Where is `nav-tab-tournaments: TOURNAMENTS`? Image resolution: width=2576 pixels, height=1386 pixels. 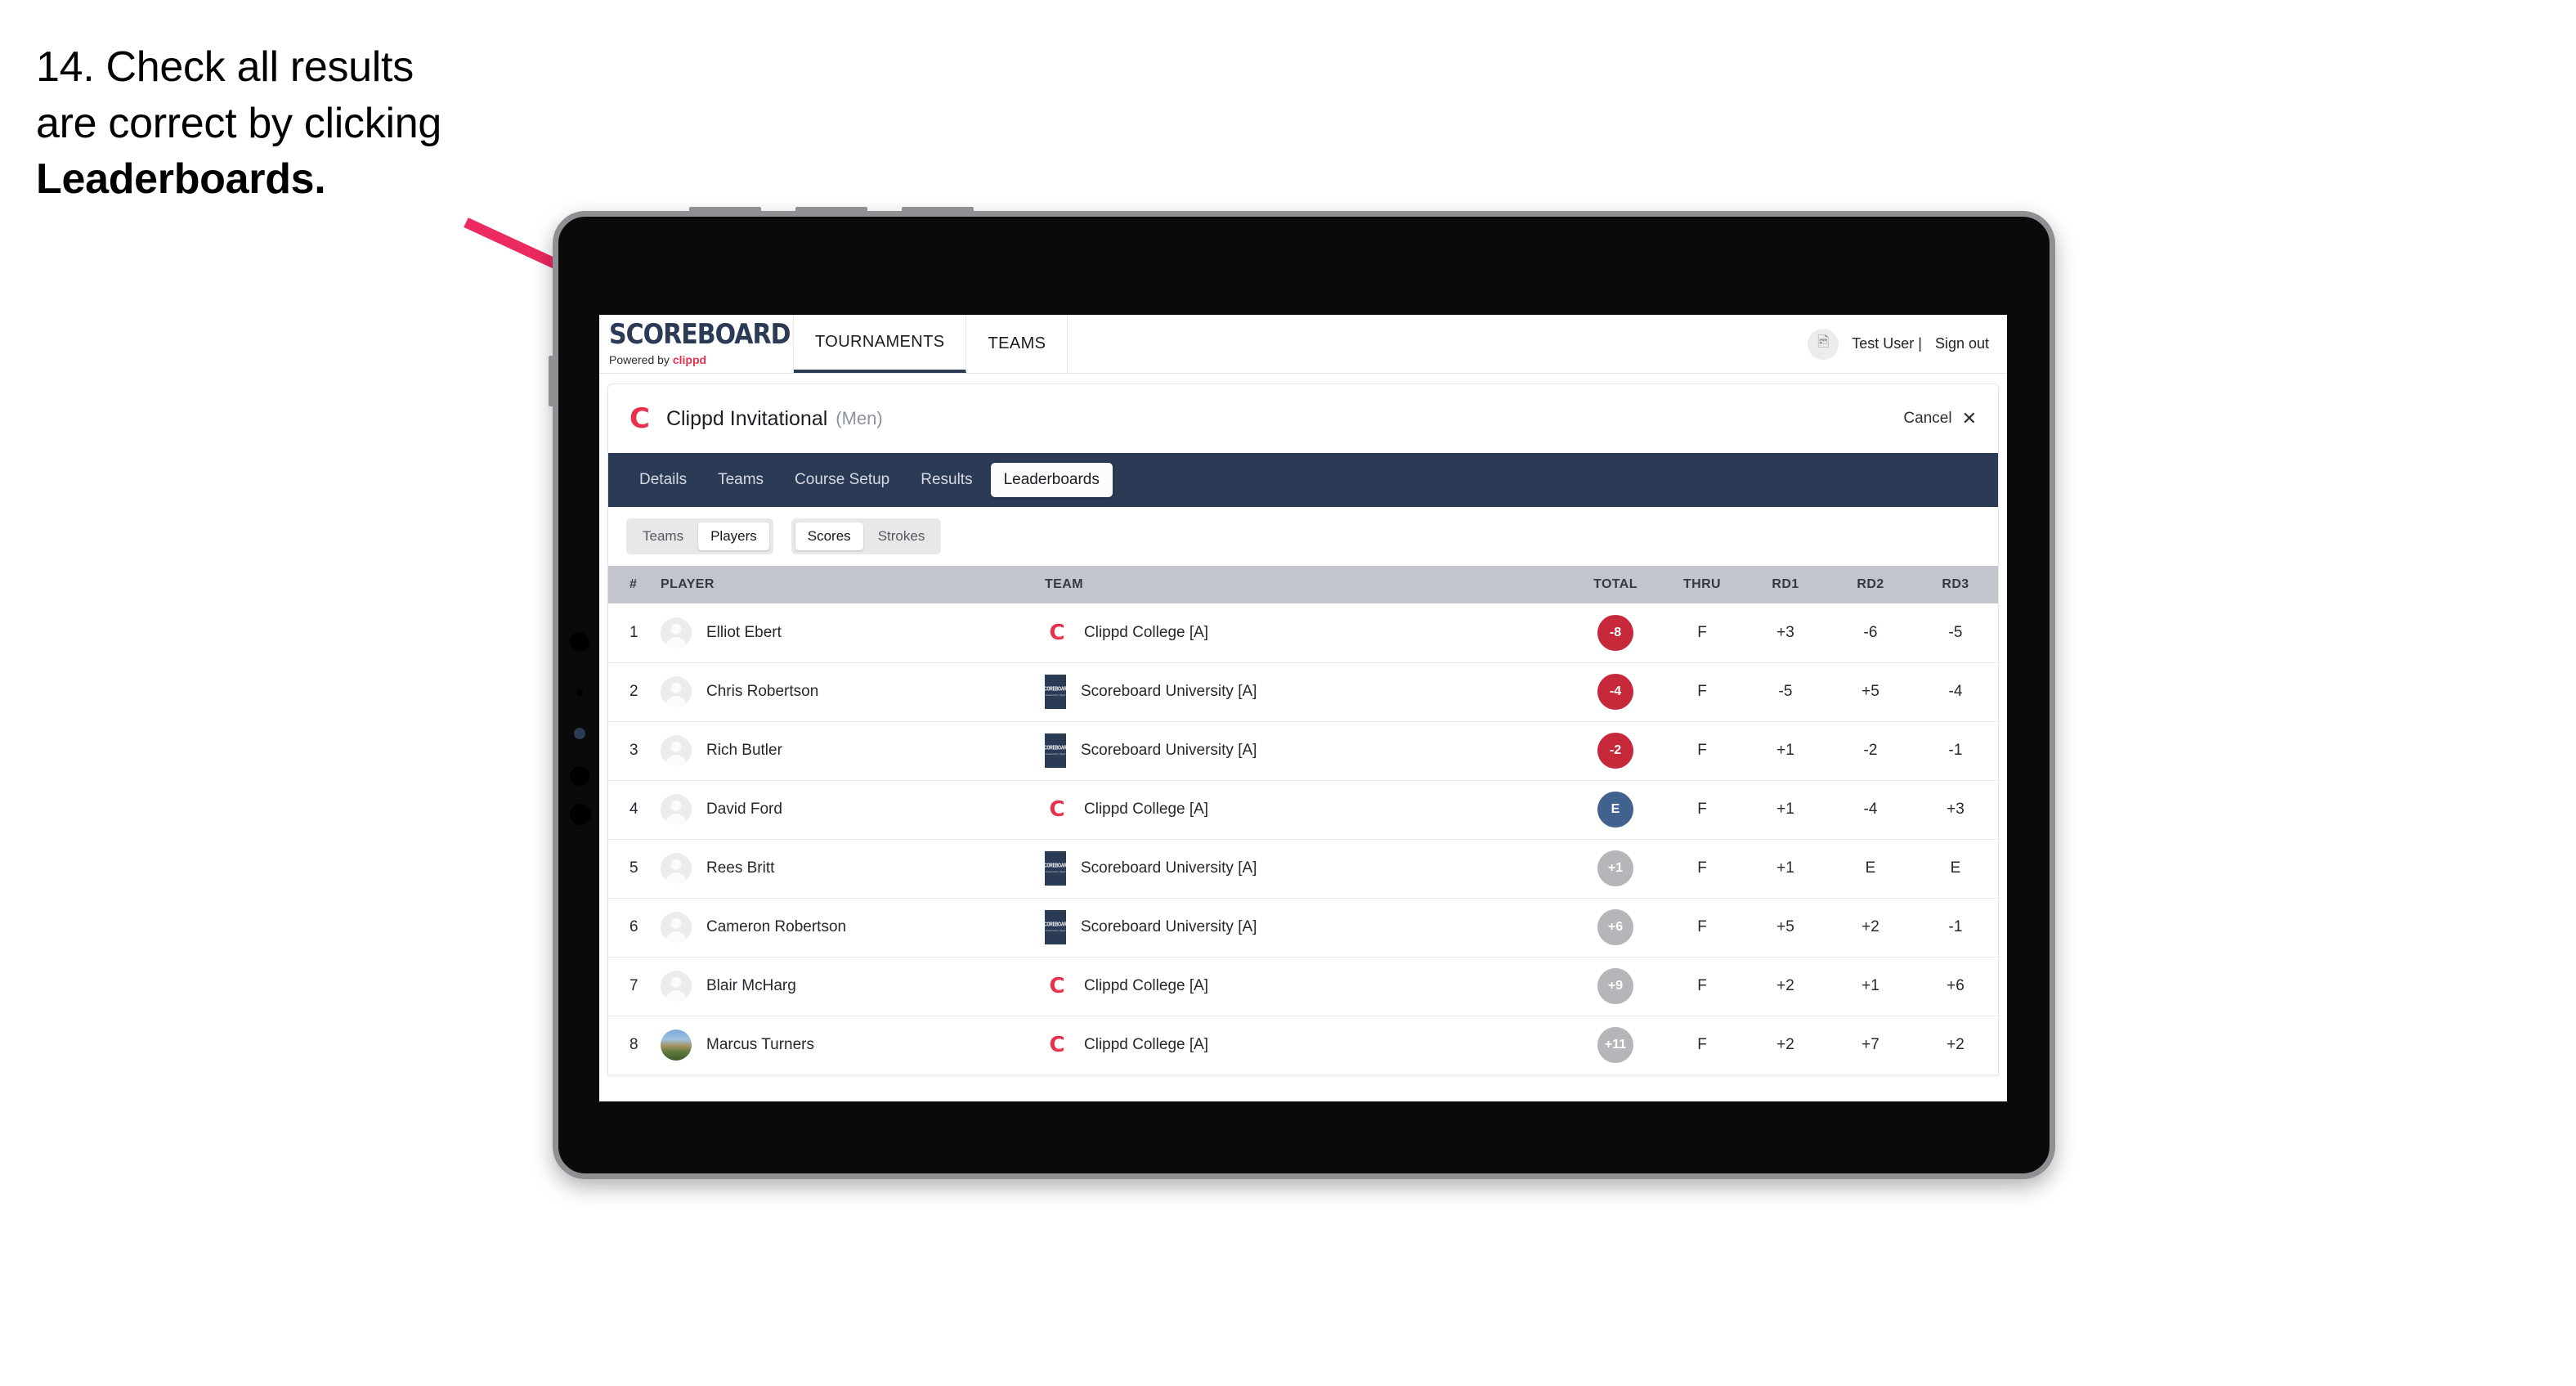 nav-tab-tournaments: TOURNAMENTS is located at coordinates (881, 344).